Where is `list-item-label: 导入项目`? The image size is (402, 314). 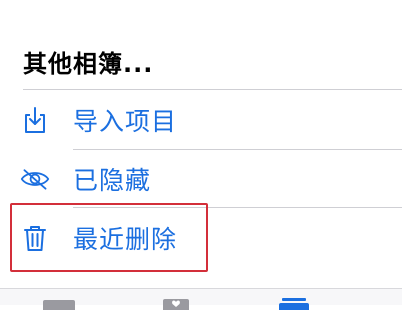
list-item-label: 导入项目 is located at coordinates (125, 121).